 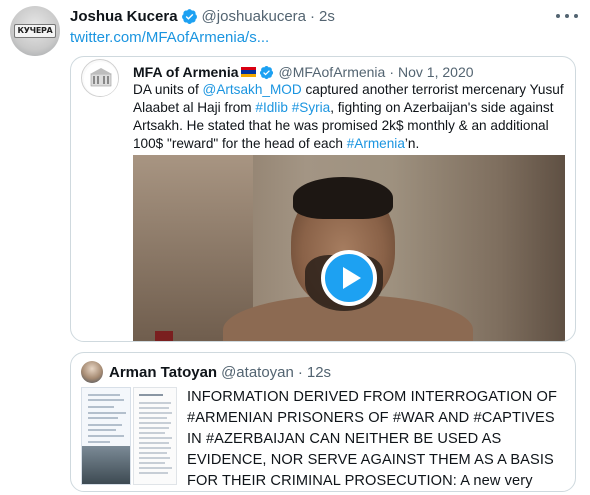 What do you see at coordinates (252, 89) in the screenshot?
I see `mention-link: @Artsakh_MOD` at bounding box center [252, 89].